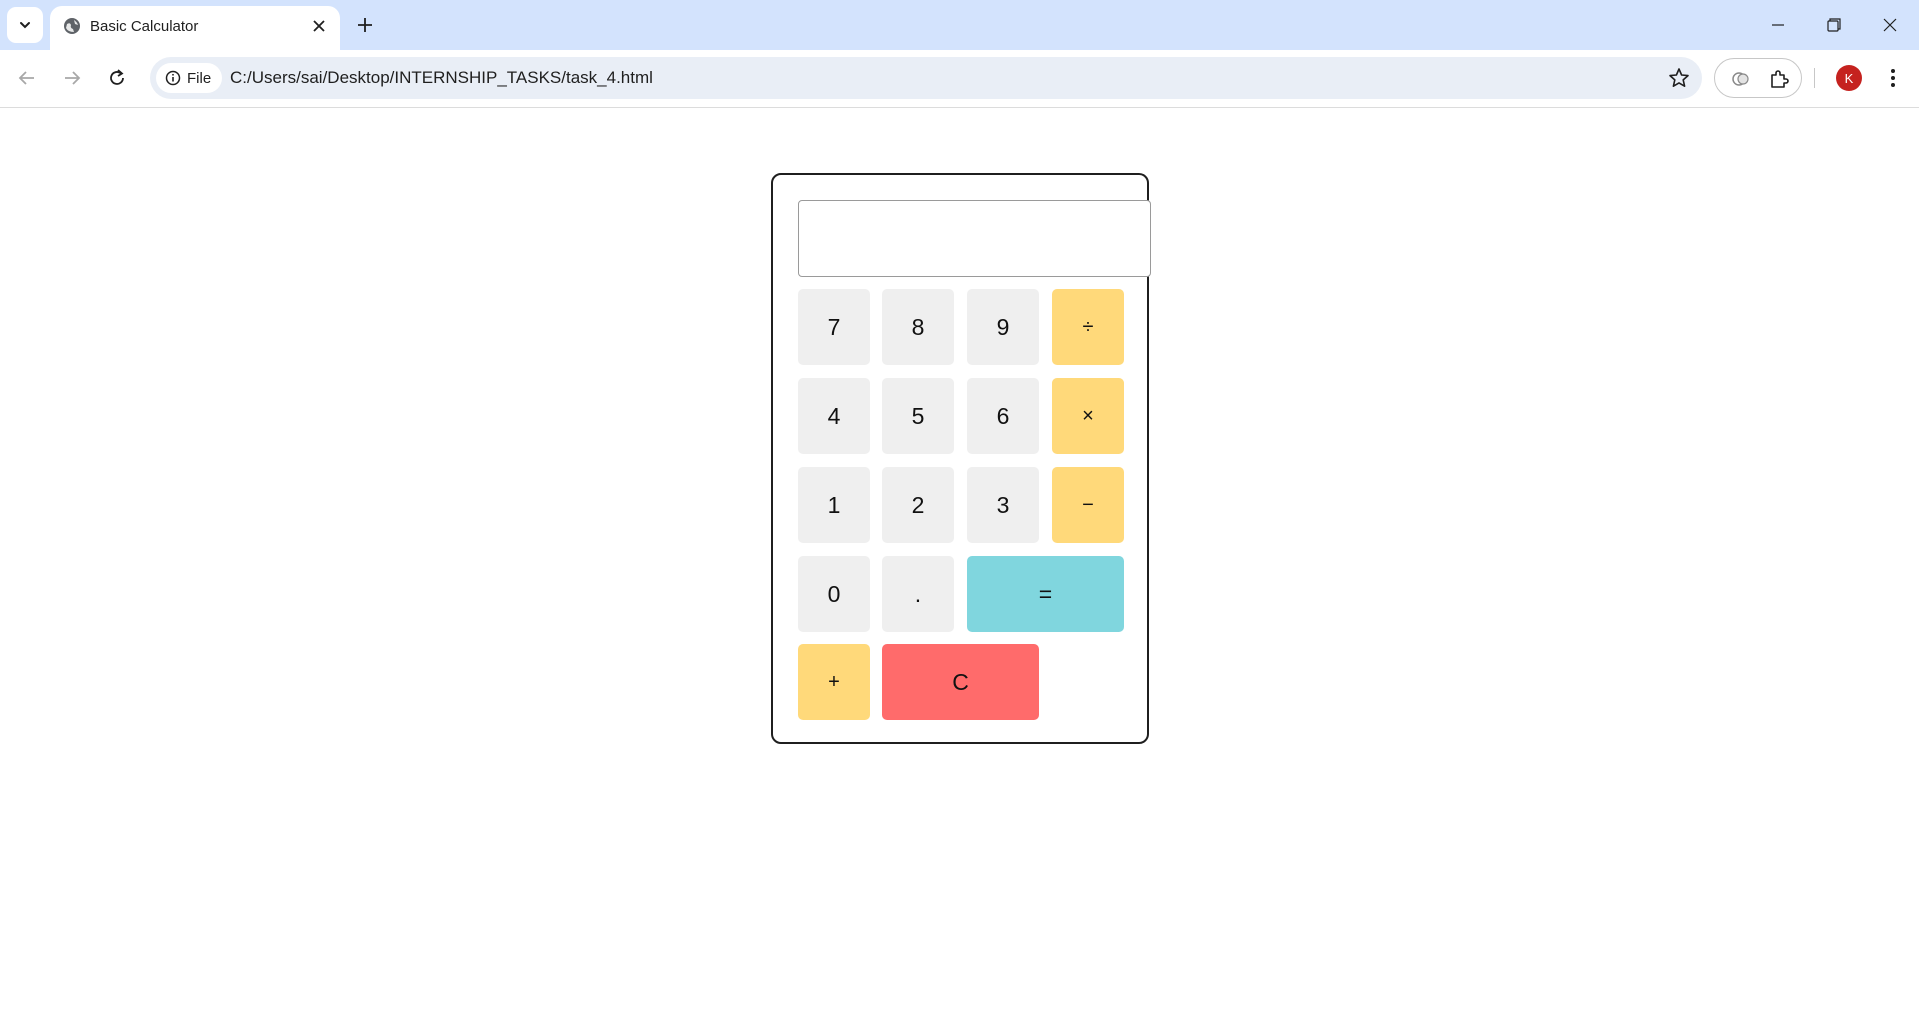  Describe the element at coordinates (918, 416) in the screenshot. I see `key-5: 5` at that location.